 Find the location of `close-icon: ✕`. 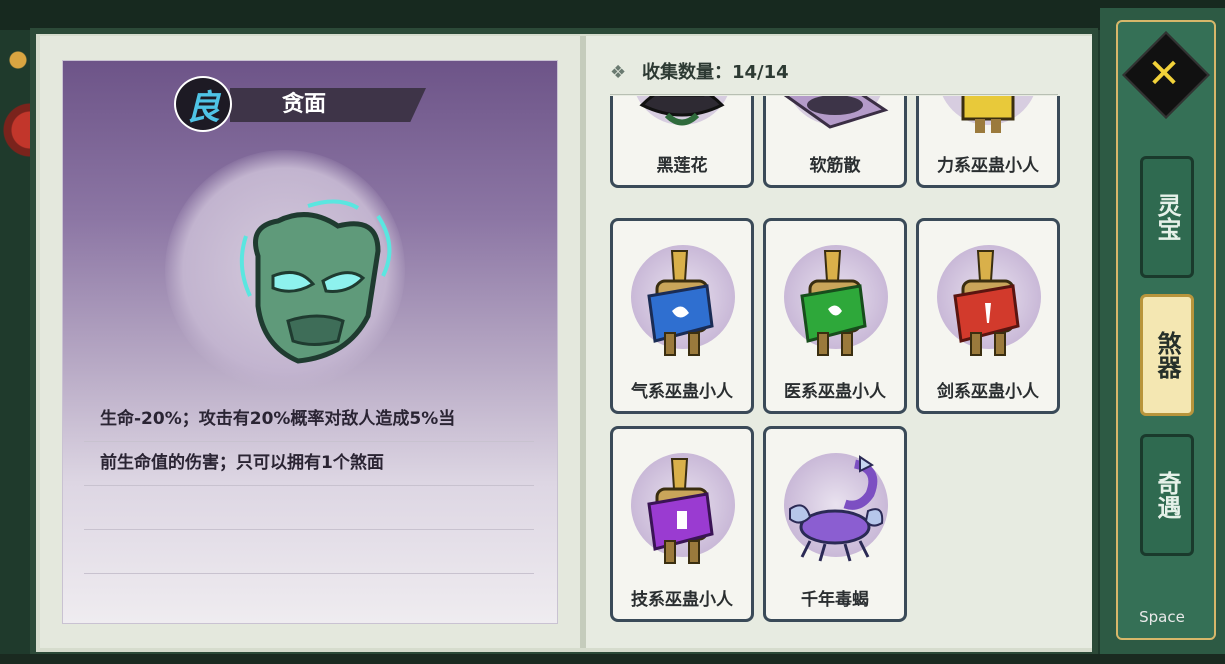

close-icon: ✕ is located at coordinates (1164, 74).